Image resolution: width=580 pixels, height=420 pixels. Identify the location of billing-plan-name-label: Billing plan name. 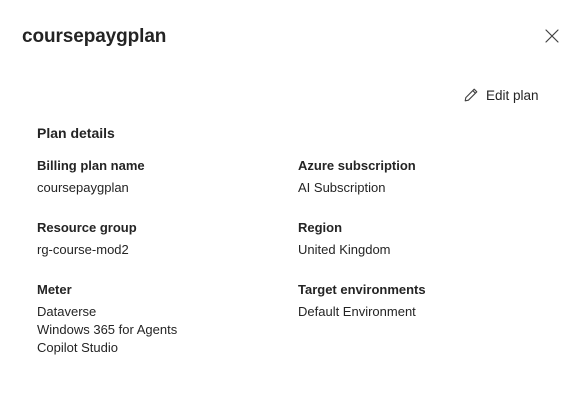
(91, 165).